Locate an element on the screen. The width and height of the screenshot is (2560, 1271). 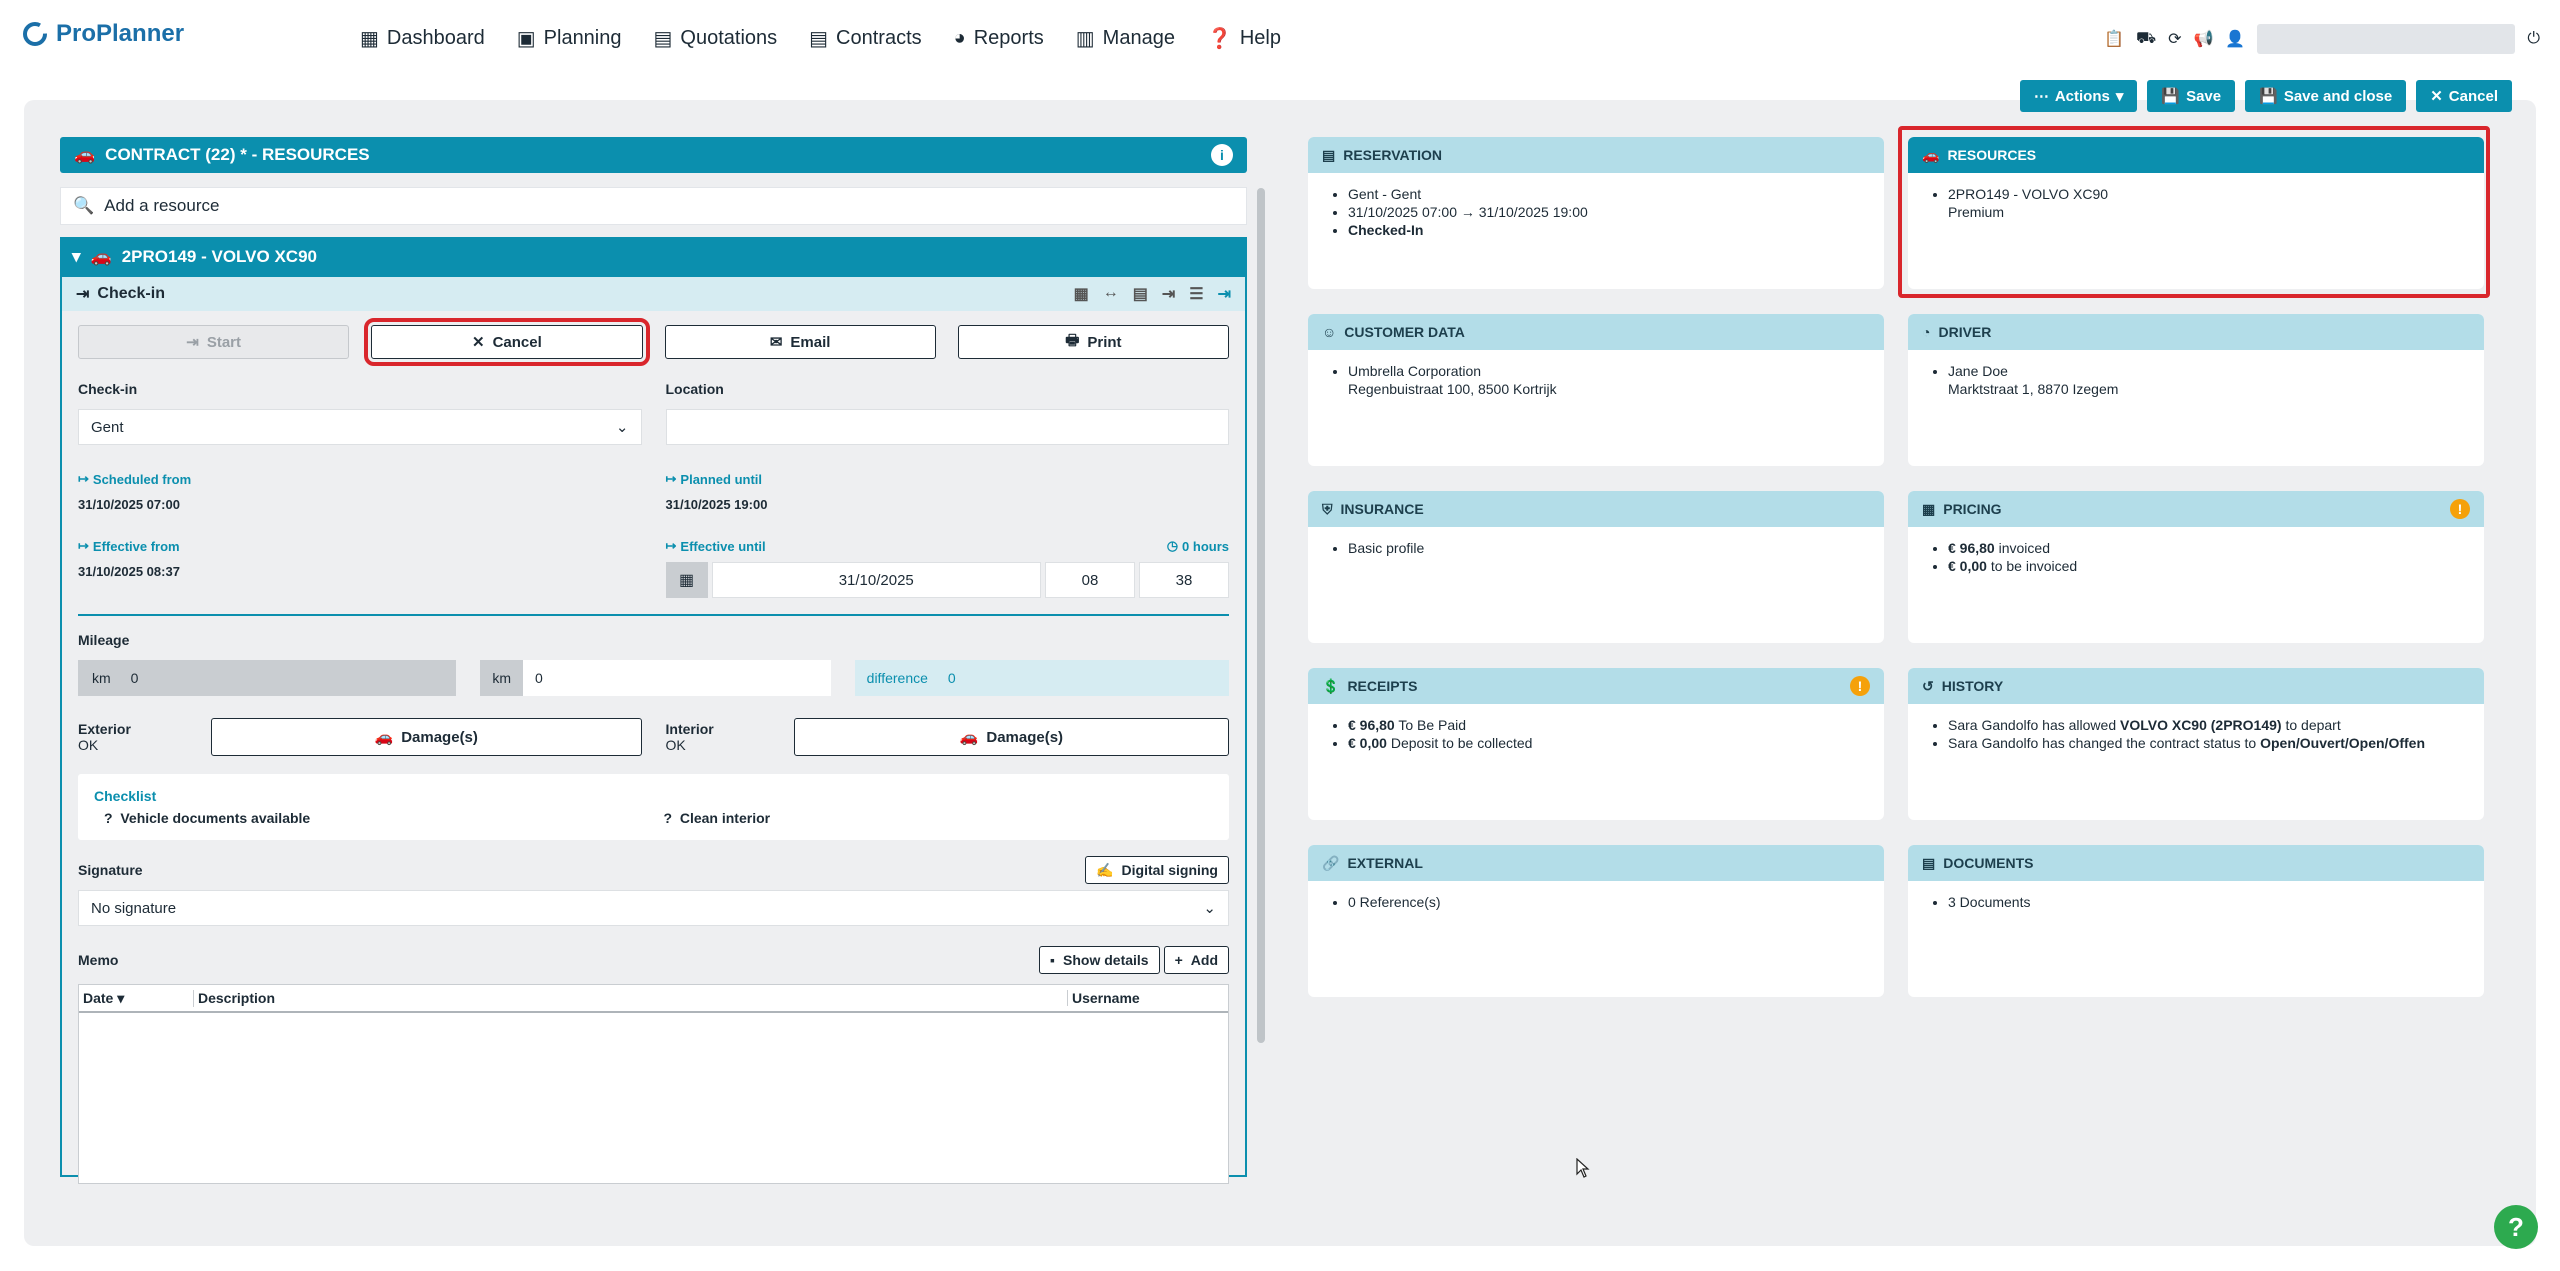
save-close-button: 💾 Save and close is located at coordinates (2326, 96).